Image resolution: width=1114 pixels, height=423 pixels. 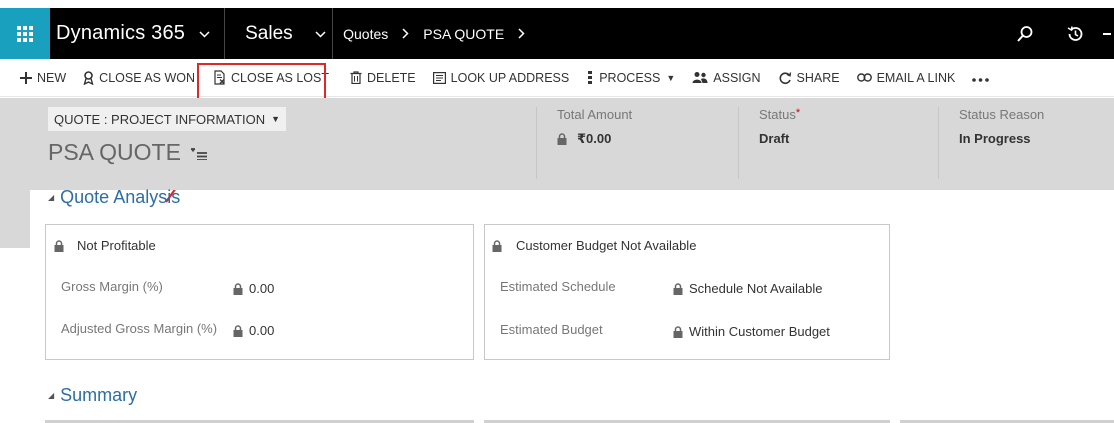 I want to click on adjusted-gross-margin-label: Adjusted Gross Margin (%), so click(x=139, y=328).